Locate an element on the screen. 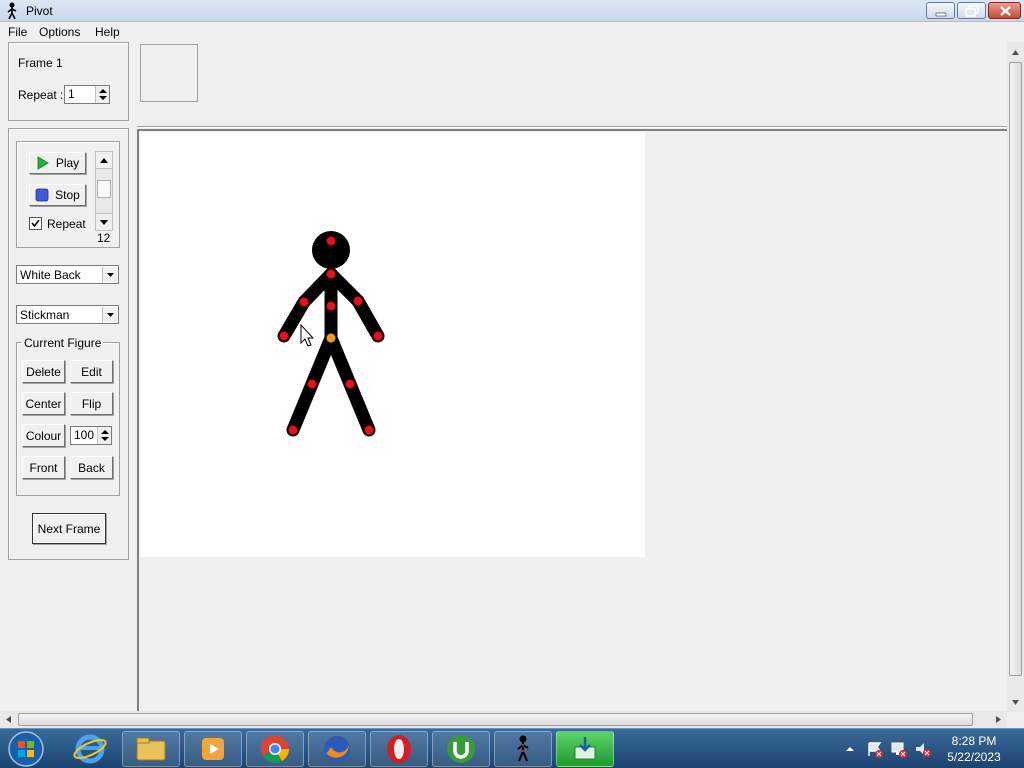 This screenshot has height=768, width=1024. chrome-icon is located at coordinates (275, 749).